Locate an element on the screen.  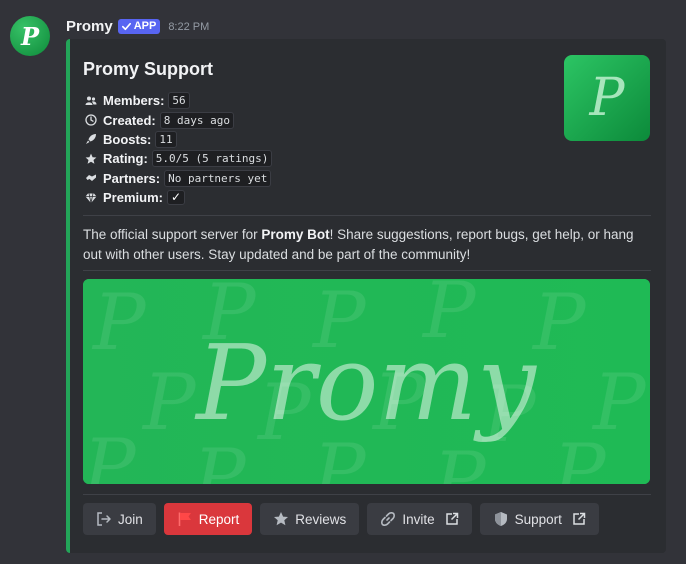
field-members: Members: 56 is located at coordinates (178, 100).